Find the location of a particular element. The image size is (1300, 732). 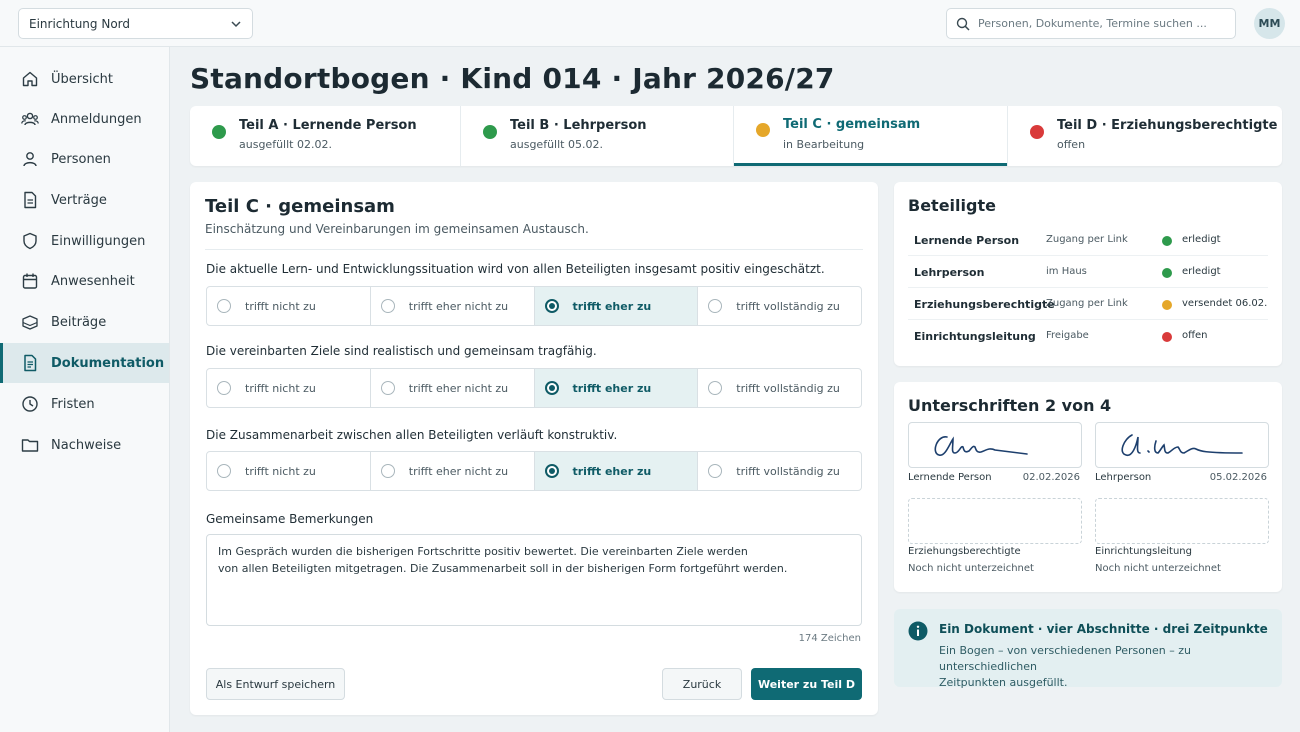

divider is located at coordinates (534, 249).